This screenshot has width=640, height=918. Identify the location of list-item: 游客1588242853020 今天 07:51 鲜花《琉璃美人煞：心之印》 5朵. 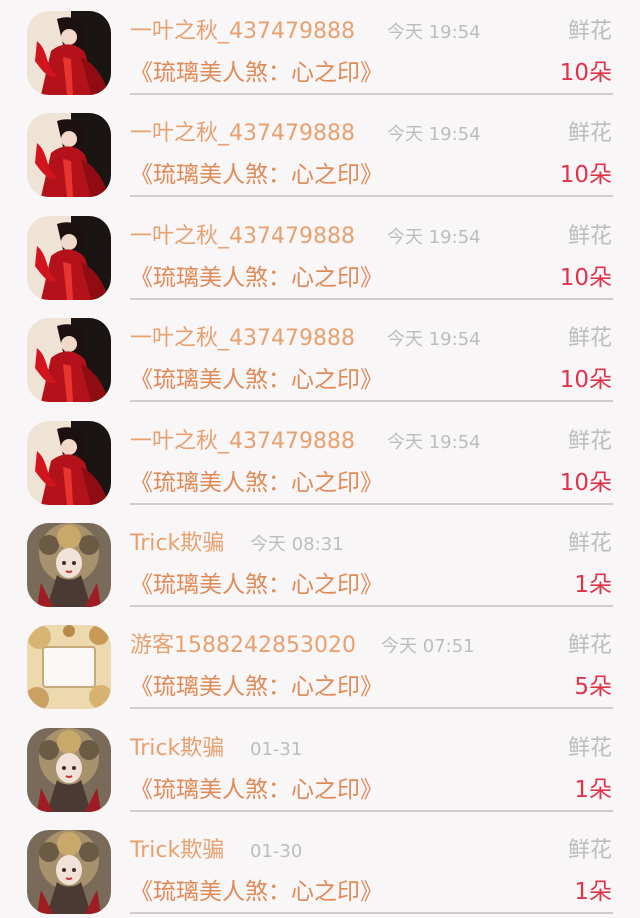
(320, 665).